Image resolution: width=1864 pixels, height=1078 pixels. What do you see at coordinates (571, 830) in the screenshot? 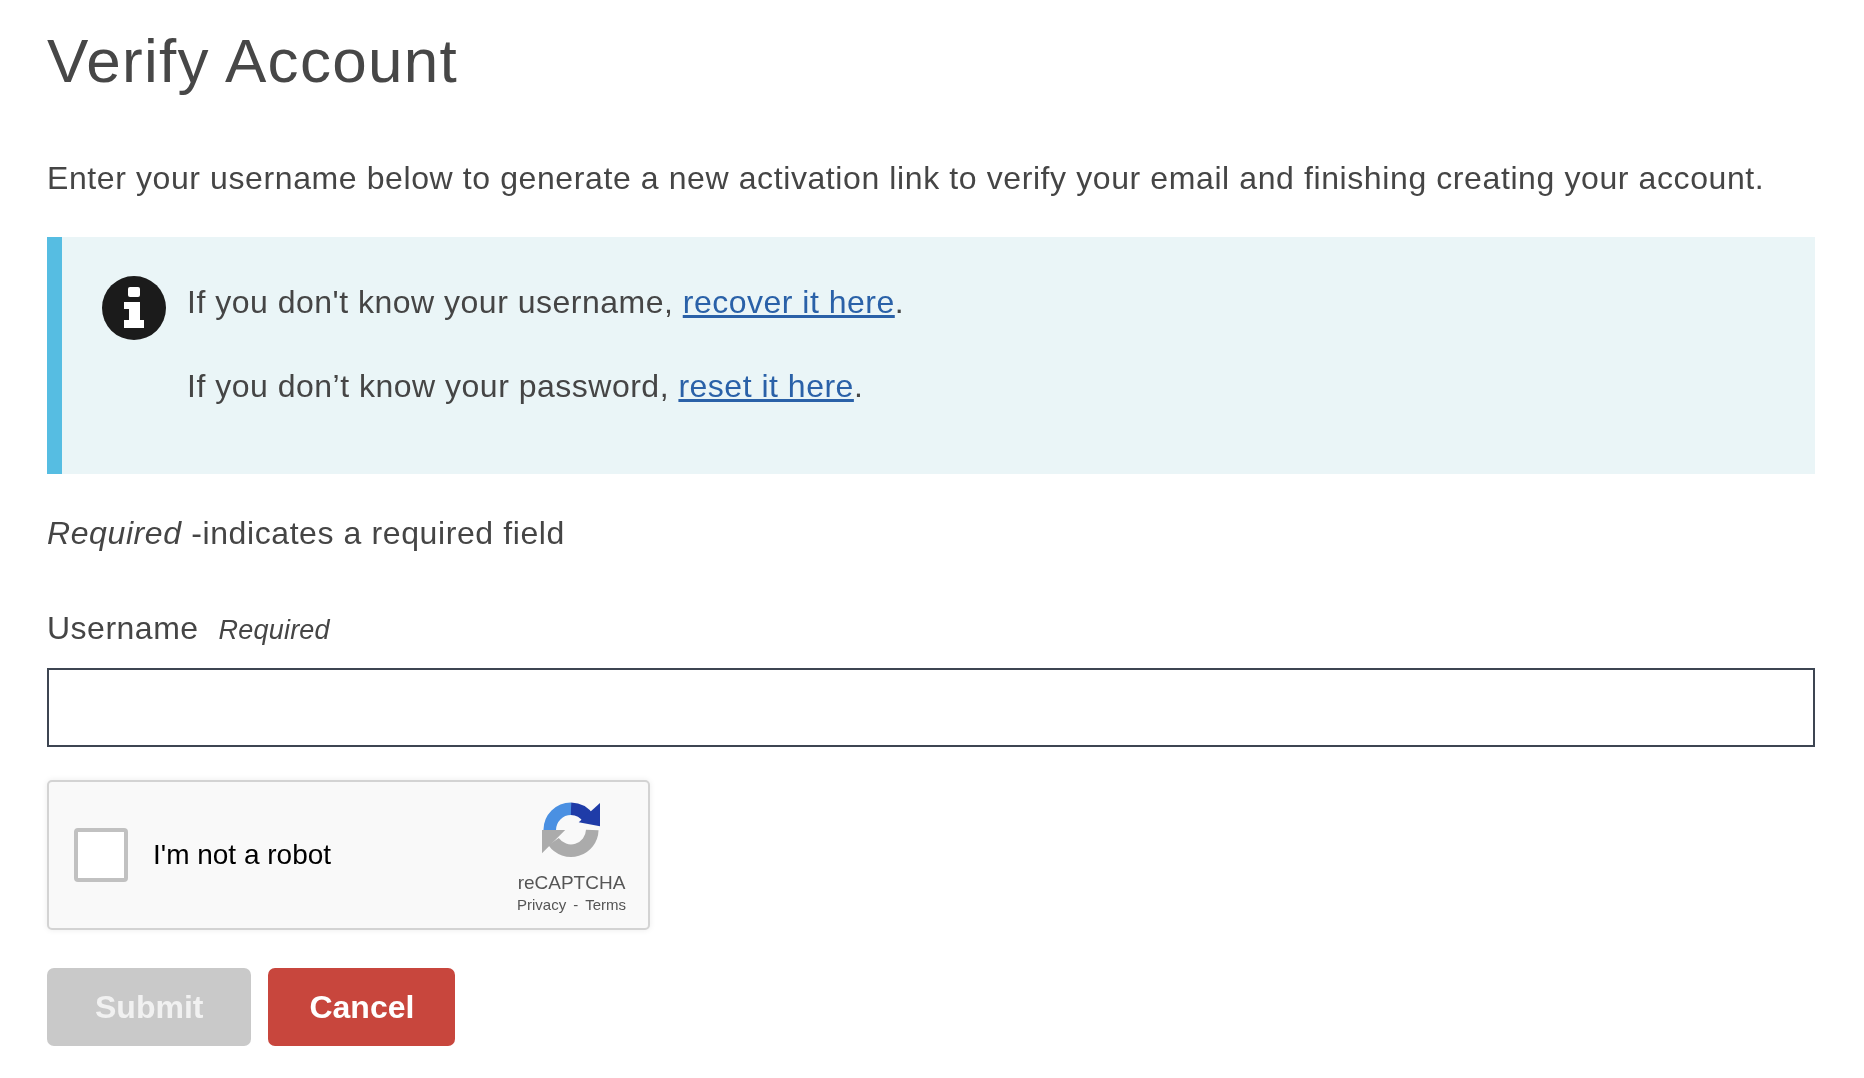
I see `circular-arrows-icon` at bounding box center [571, 830].